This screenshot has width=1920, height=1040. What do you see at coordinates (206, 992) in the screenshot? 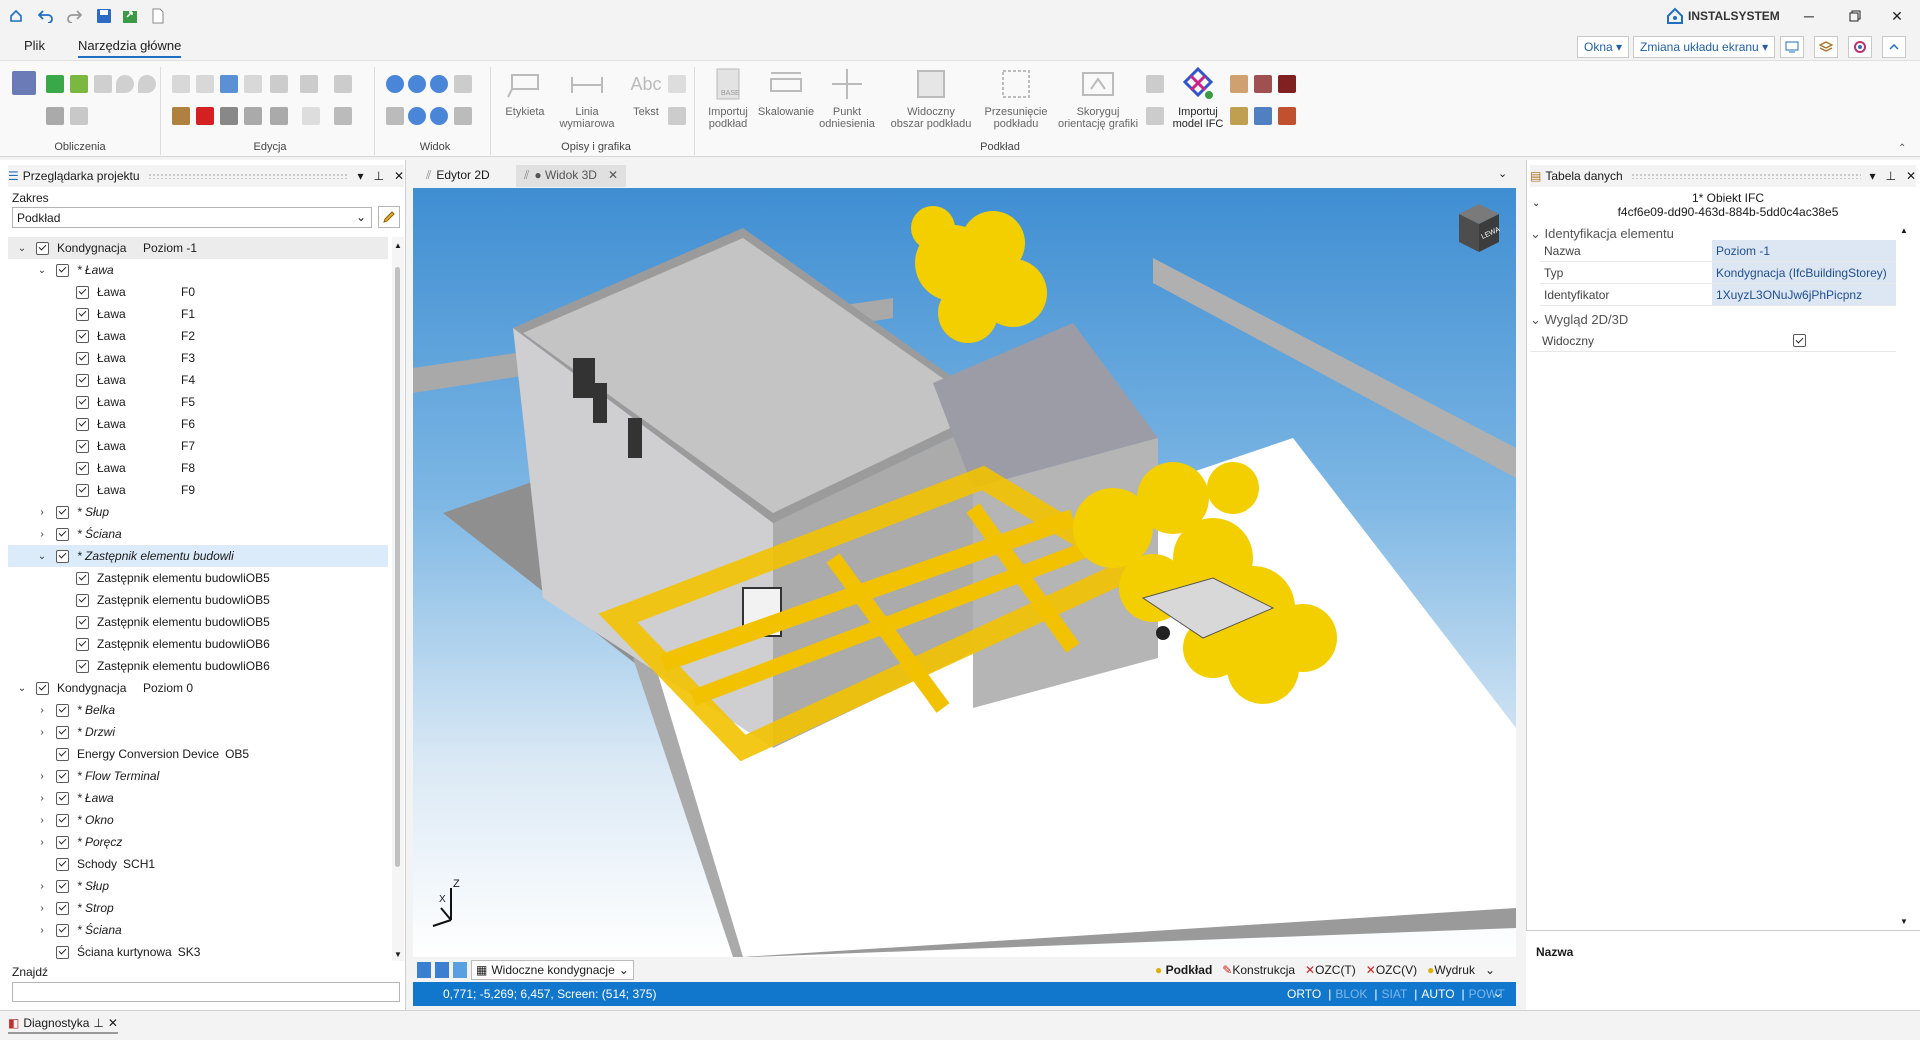
I see `find-input` at bounding box center [206, 992].